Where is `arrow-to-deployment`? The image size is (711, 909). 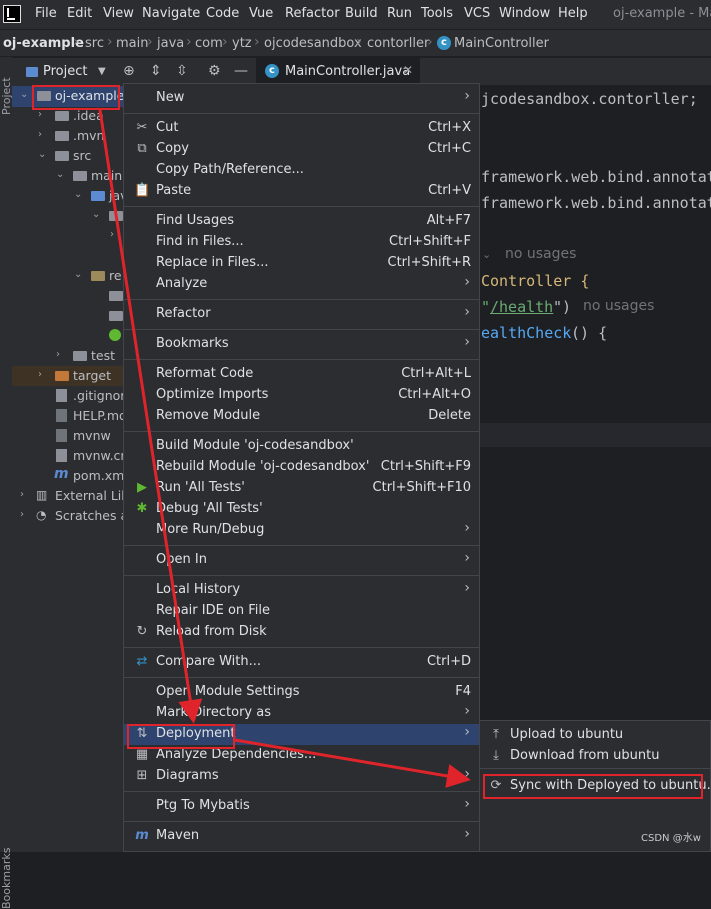
arrow-to-deployment is located at coordinates (150, 416).